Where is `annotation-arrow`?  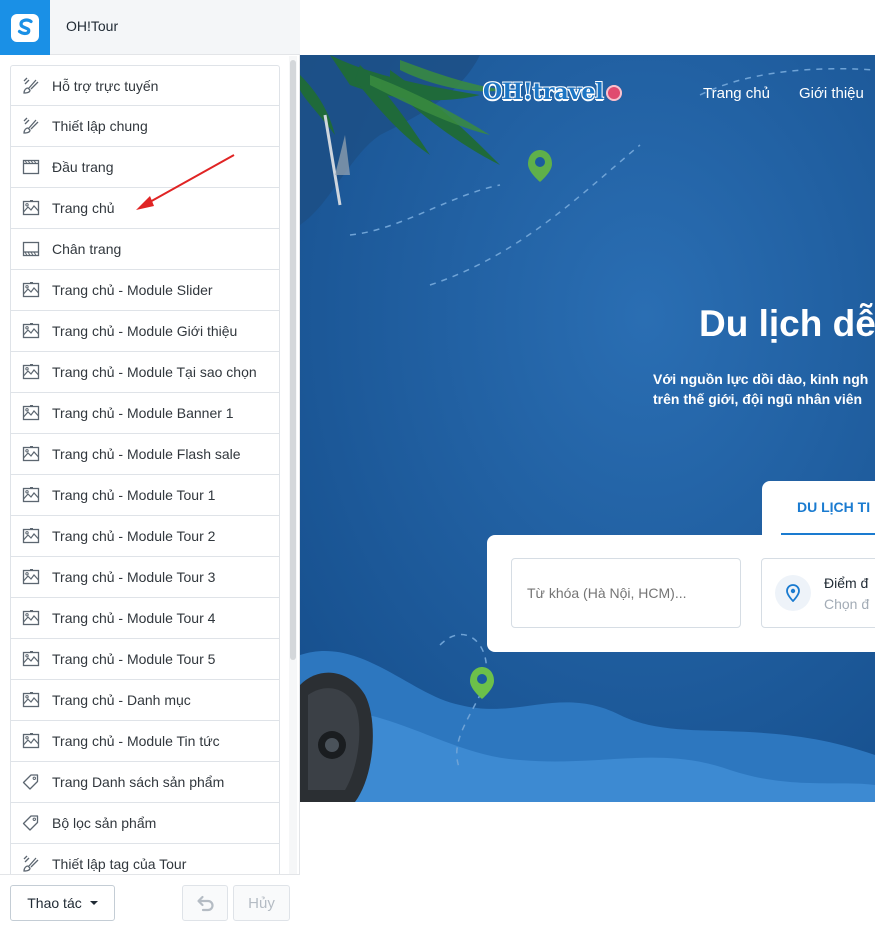 annotation-arrow is located at coordinates (185, 182).